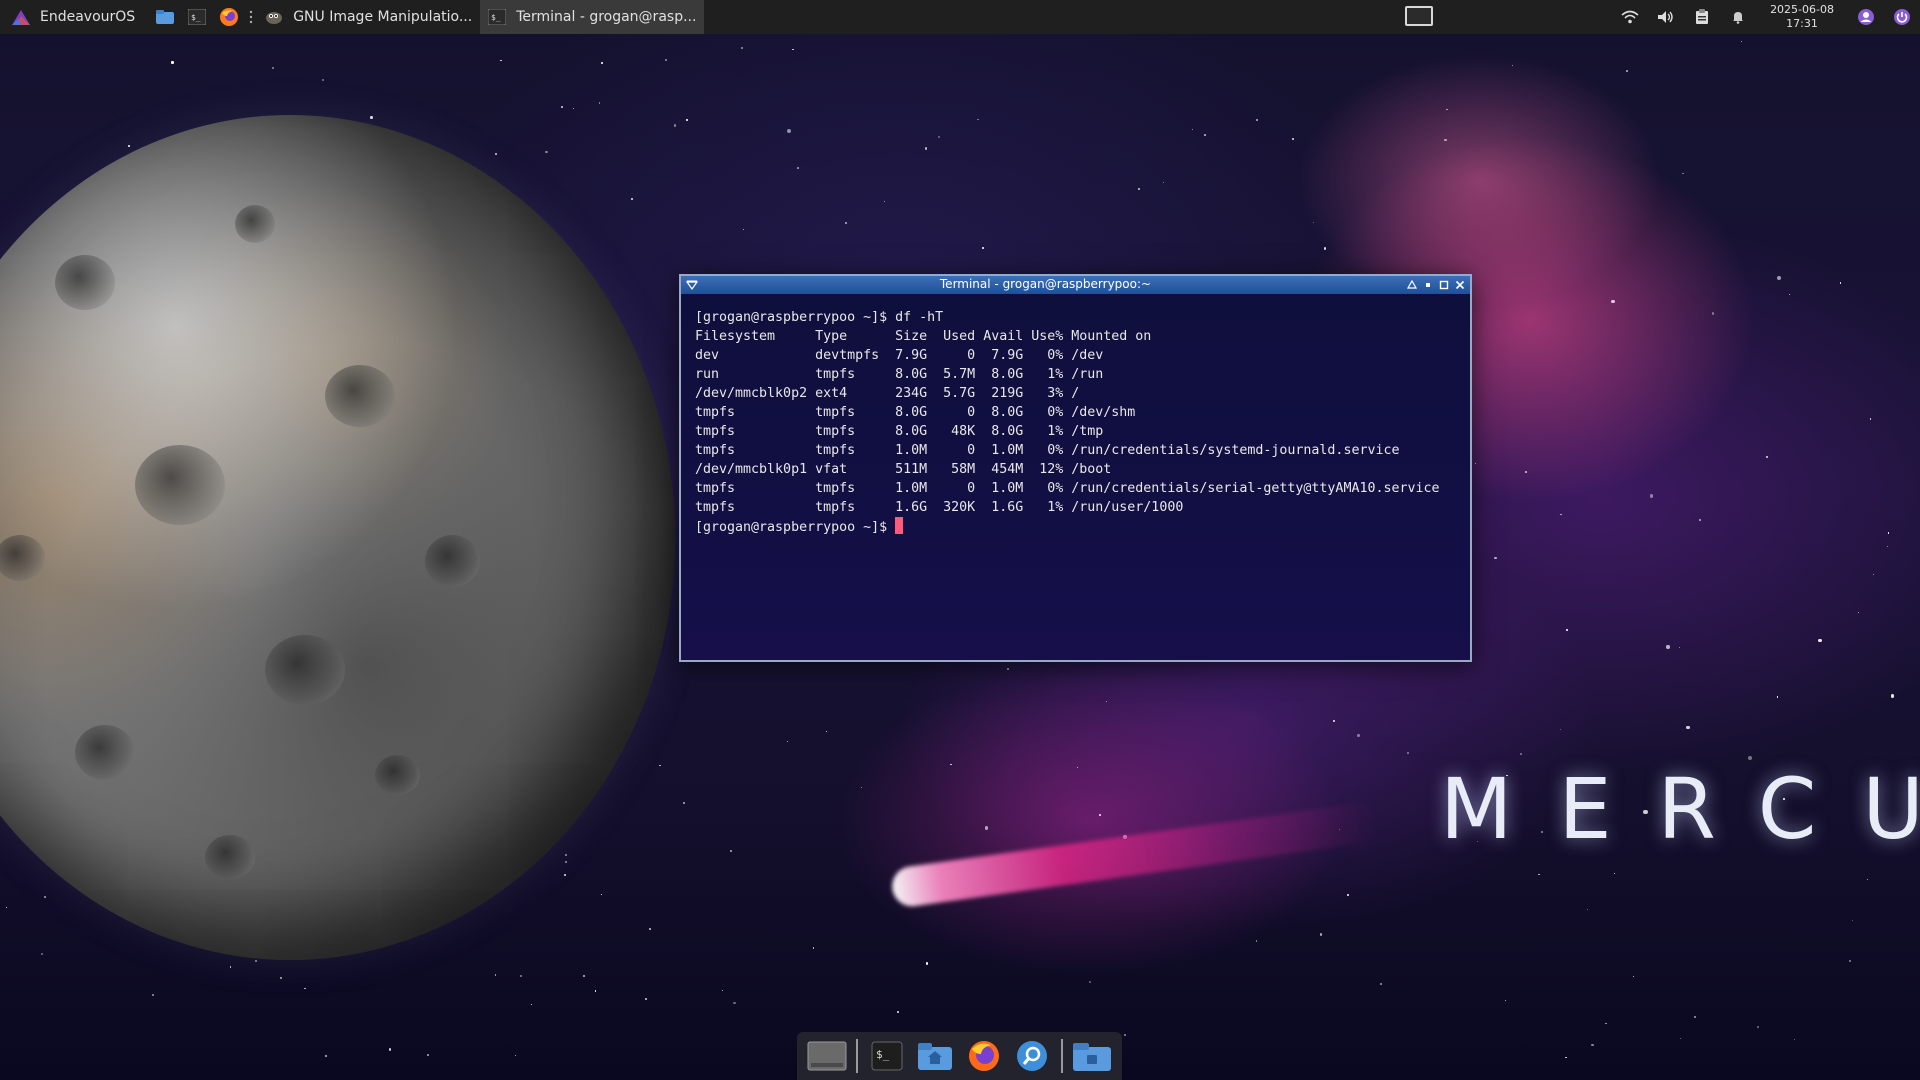  Describe the element at coordinates (819, 317) in the screenshot. I see `terminal-line: [grogan@raspberrypoo ~]$ df -hT` at that location.